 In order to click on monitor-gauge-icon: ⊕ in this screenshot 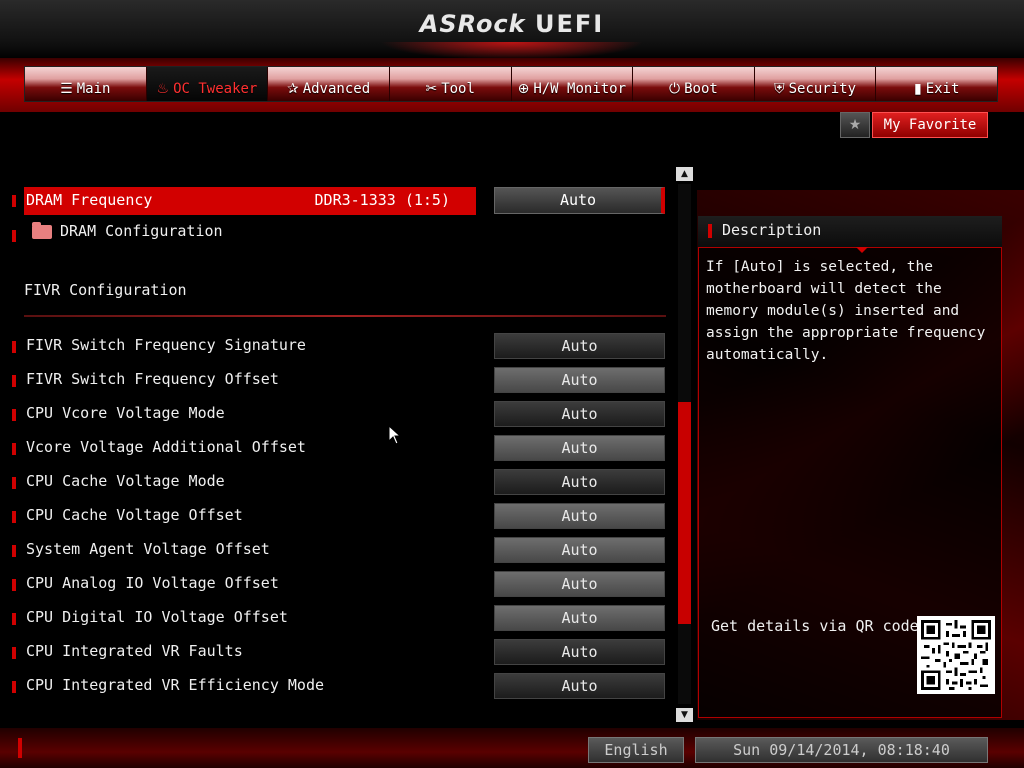, I will do `click(523, 89)`.